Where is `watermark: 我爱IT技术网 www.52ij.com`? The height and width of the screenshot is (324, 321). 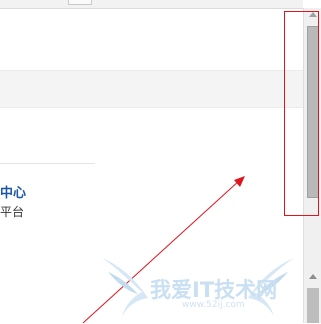 watermark: 我爱IT技术网 www.52ij.com is located at coordinates (198, 286).